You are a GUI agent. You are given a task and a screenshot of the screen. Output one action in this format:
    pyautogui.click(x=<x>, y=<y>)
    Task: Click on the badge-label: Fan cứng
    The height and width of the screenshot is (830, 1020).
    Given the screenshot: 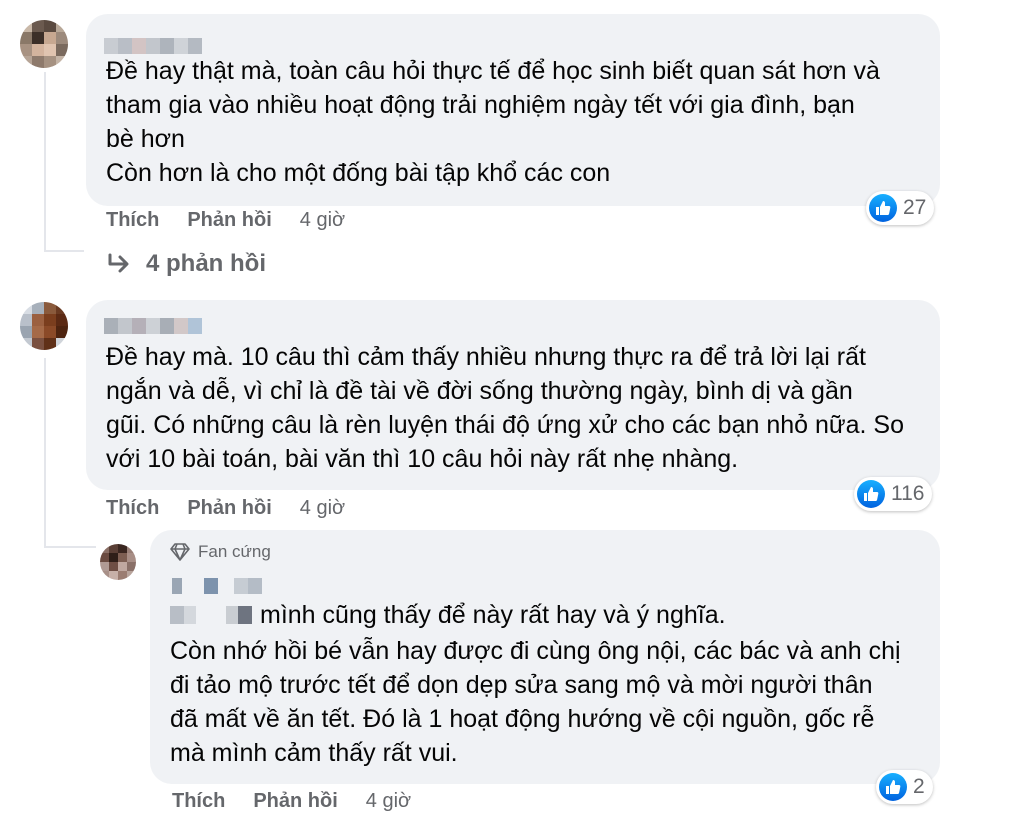 What is the action you would take?
    pyautogui.click(x=234, y=551)
    